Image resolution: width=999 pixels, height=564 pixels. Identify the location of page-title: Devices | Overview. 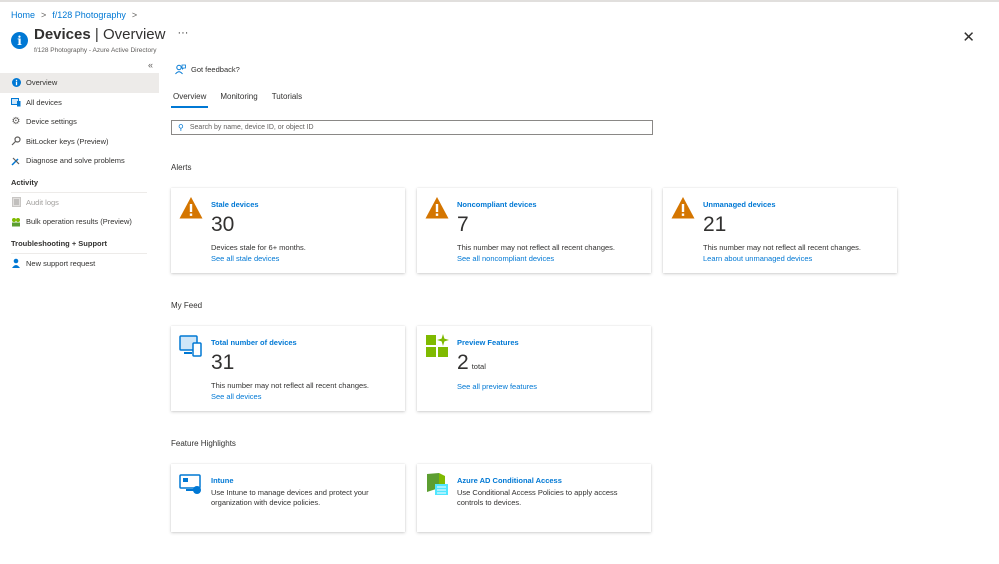
(100, 34).